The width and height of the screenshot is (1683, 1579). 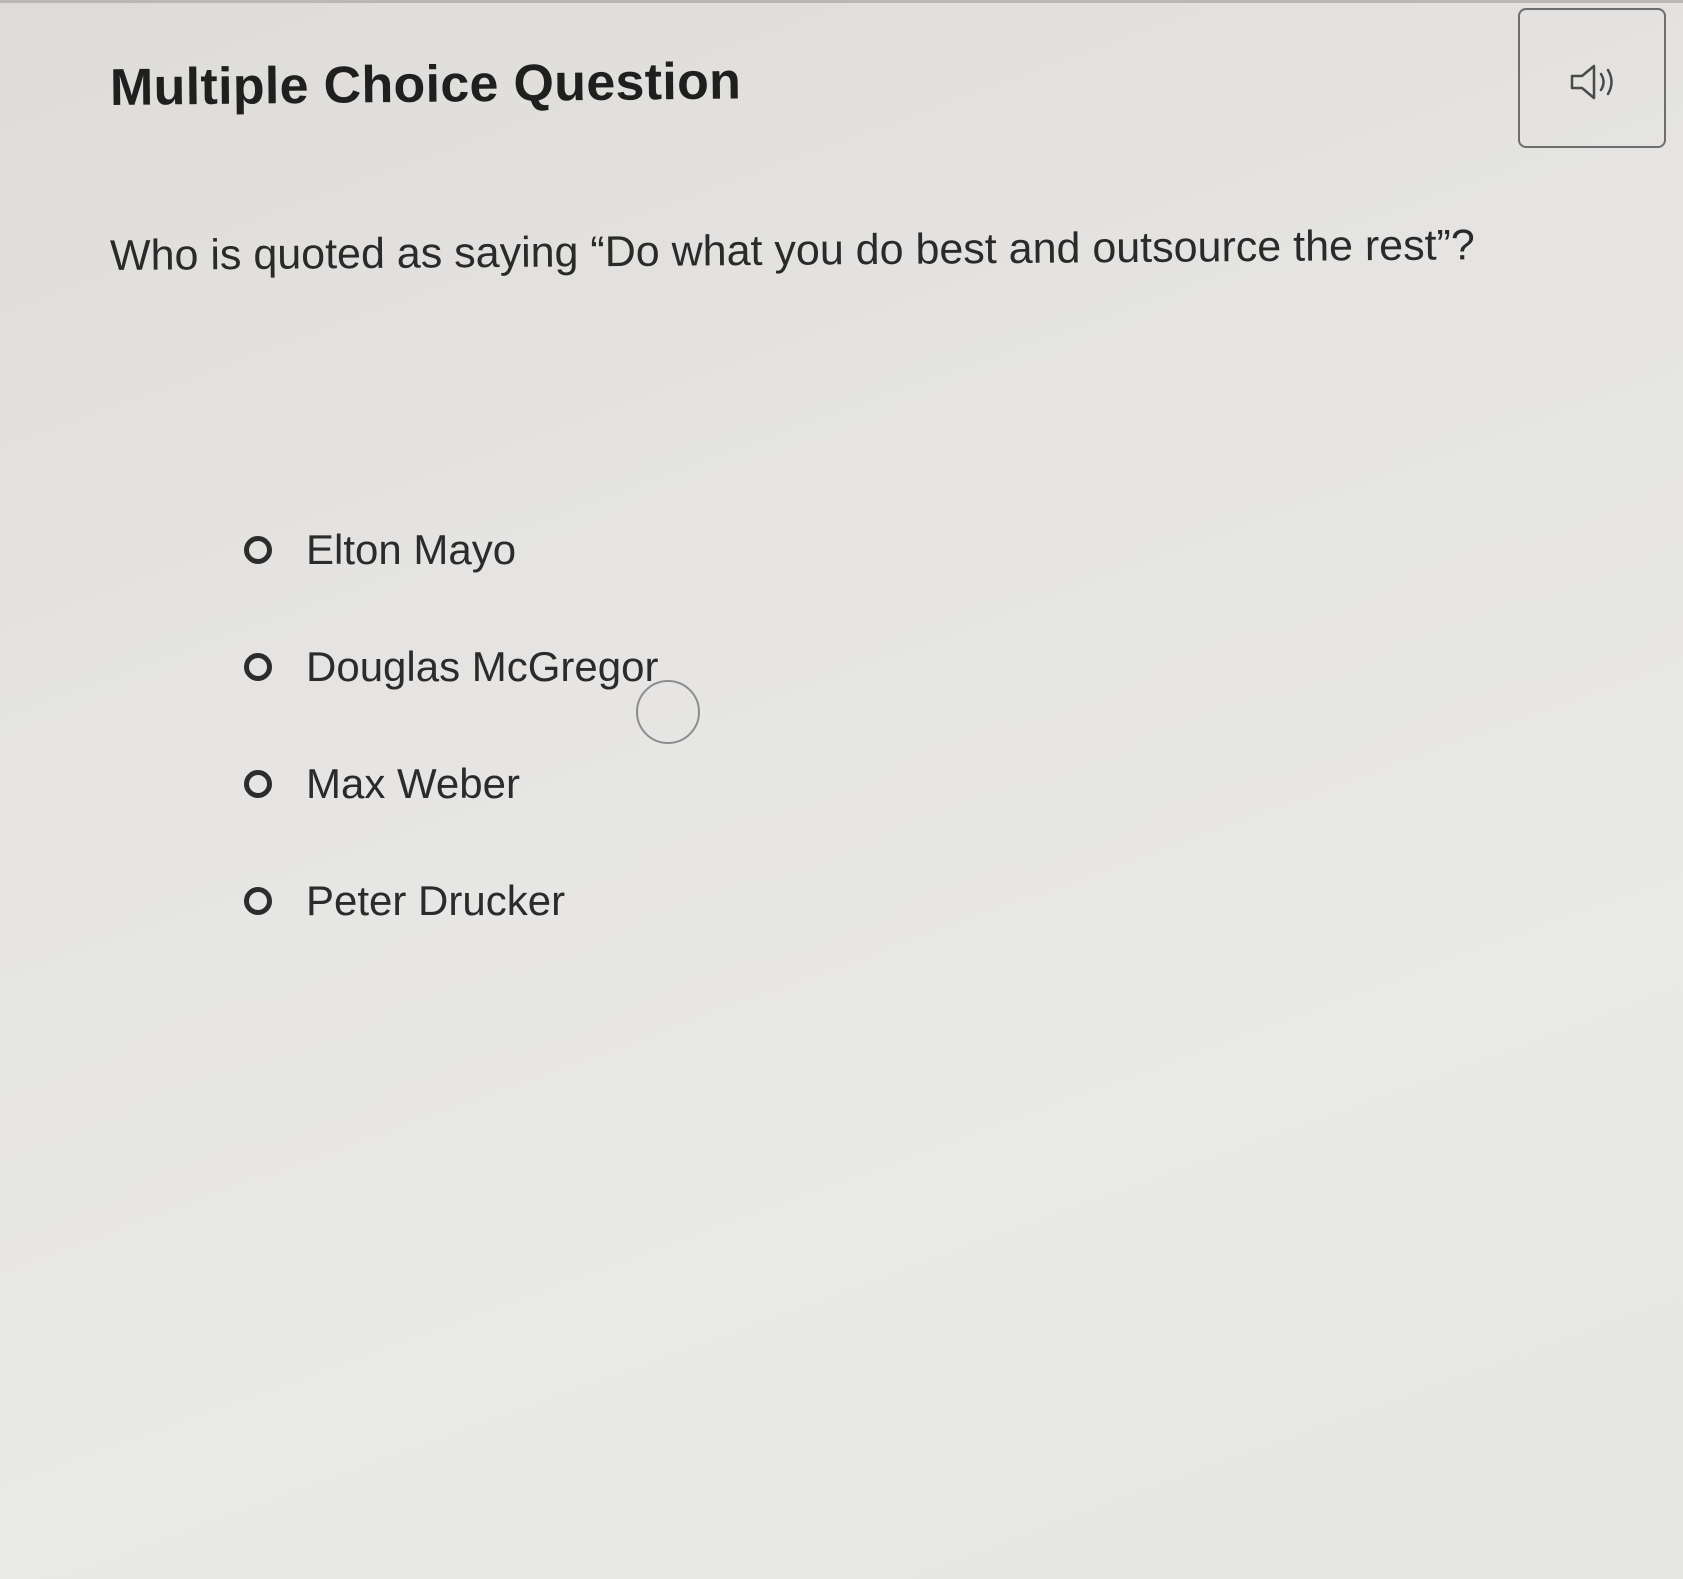 I want to click on read-aloud-button, so click(x=1592, y=78).